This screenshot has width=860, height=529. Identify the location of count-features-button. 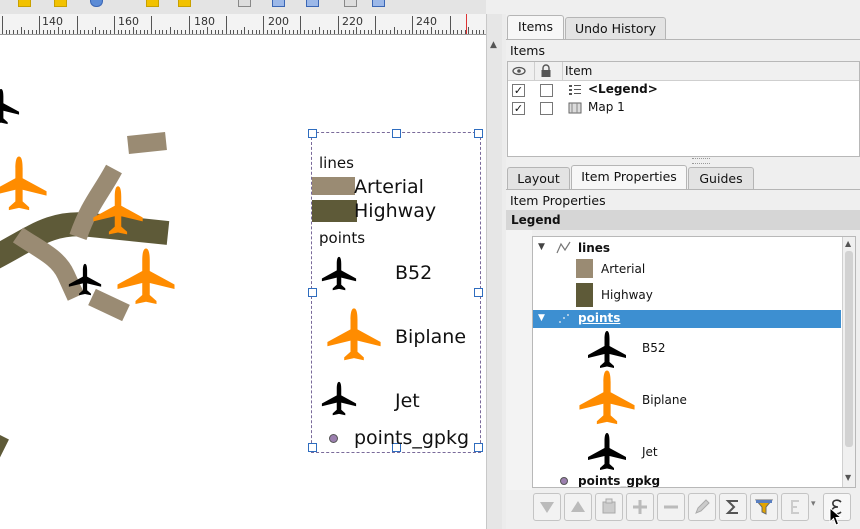
(733, 507).